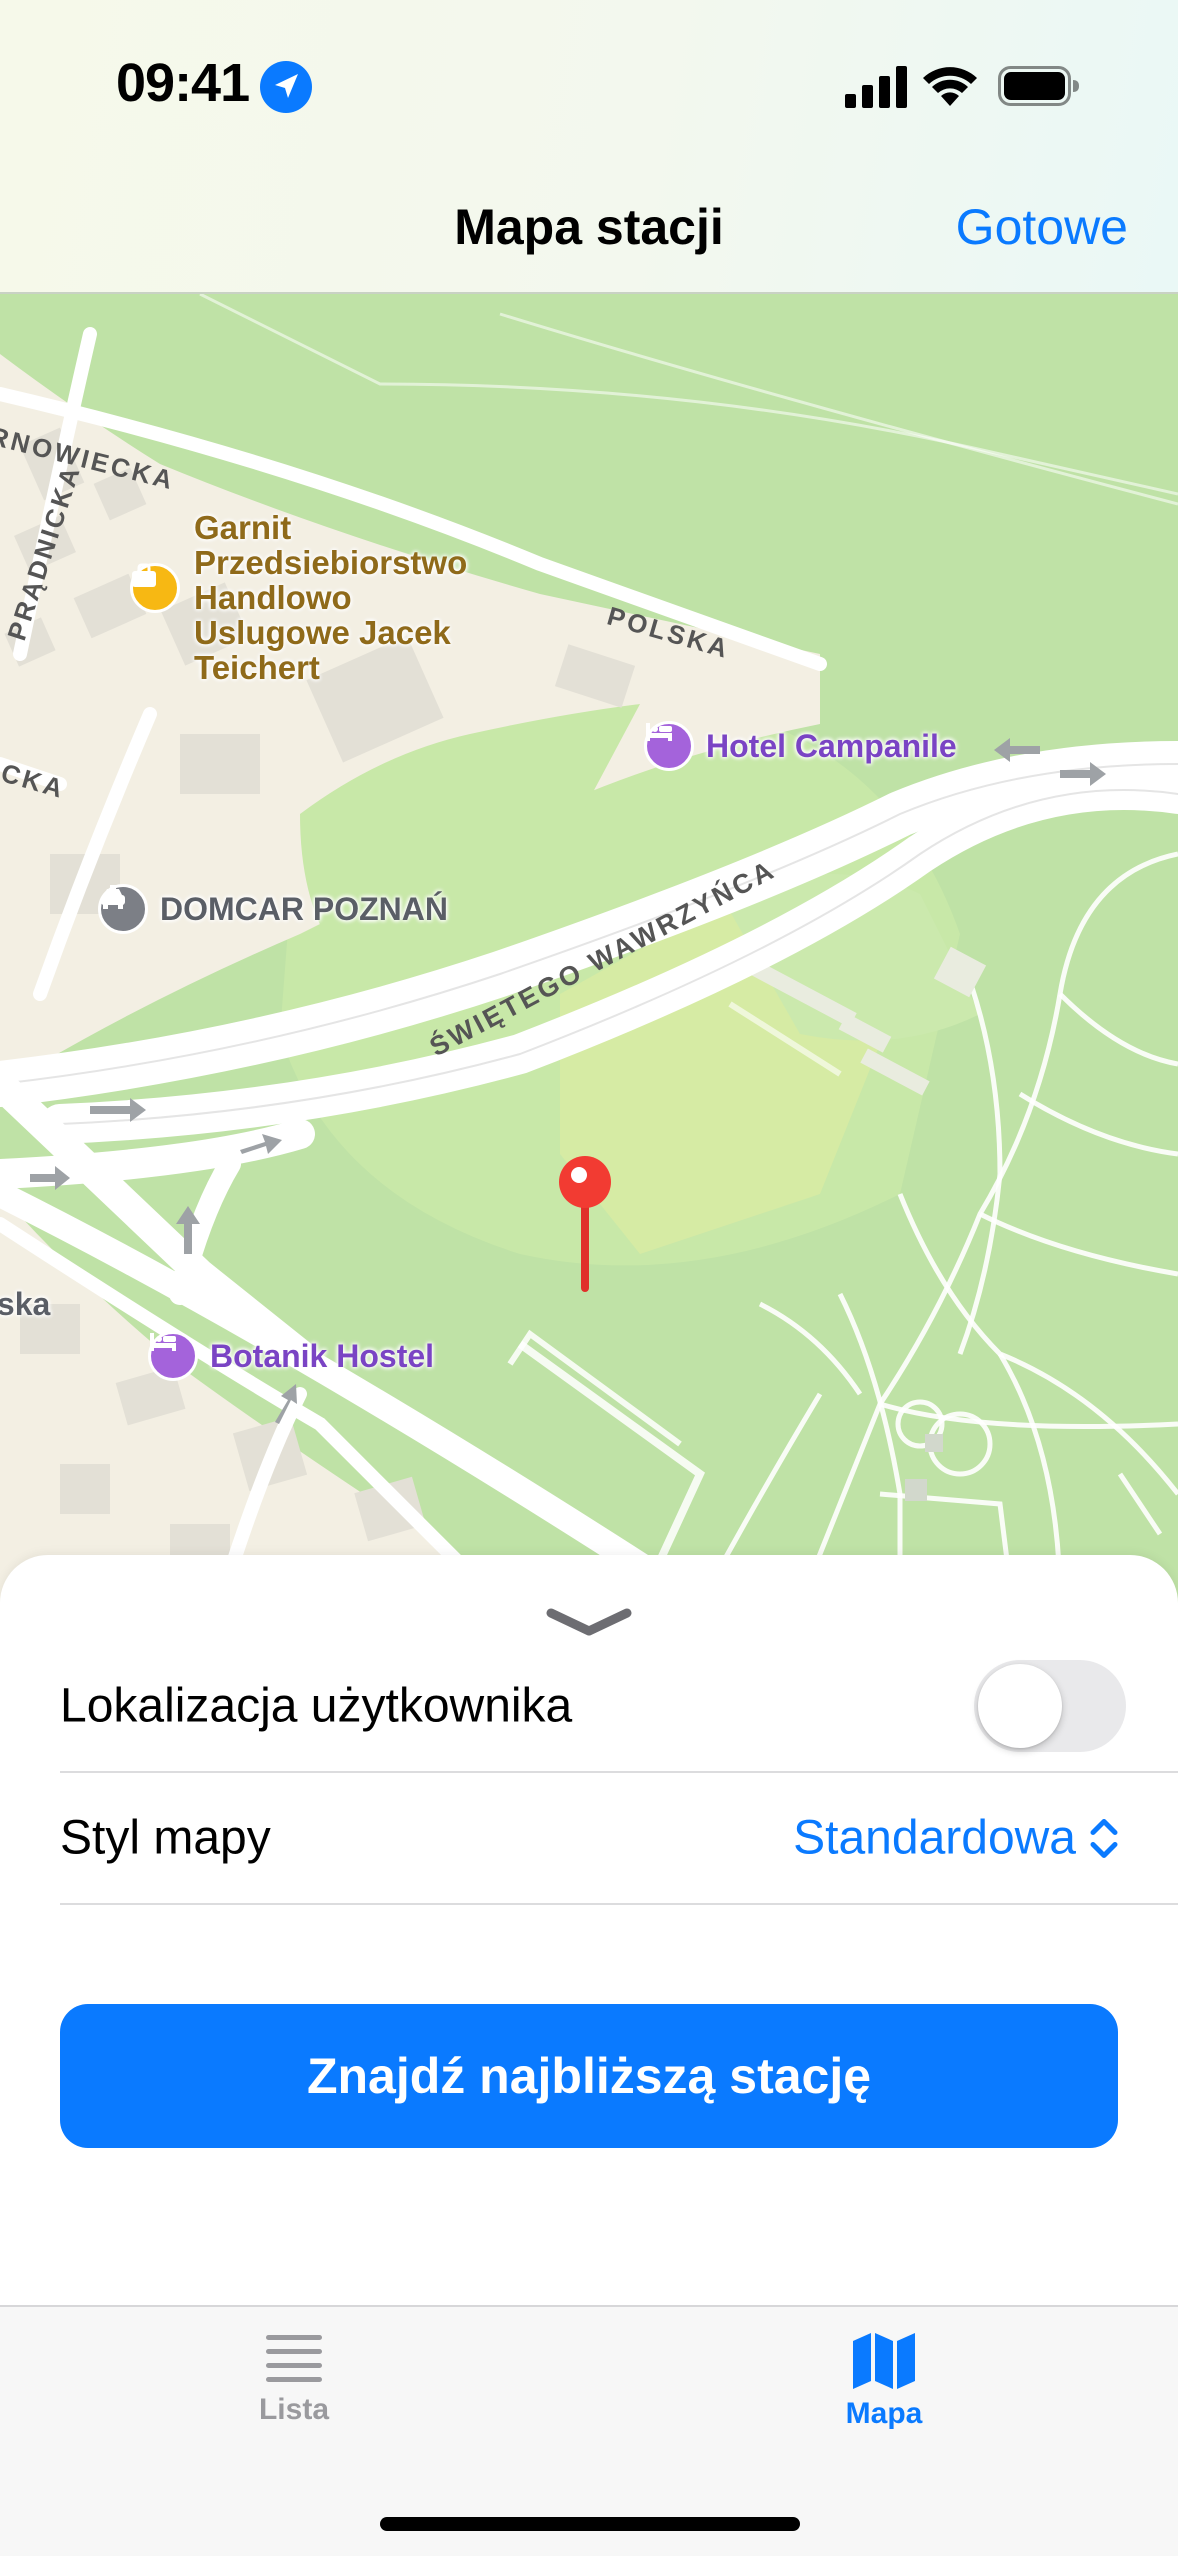 The height and width of the screenshot is (2556, 1178). What do you see at coordinates (322, 1355) in the screenshot?
I see `poi-botanik-hostel-label: Botanik Hostel` at bounding box center [322, 1355].